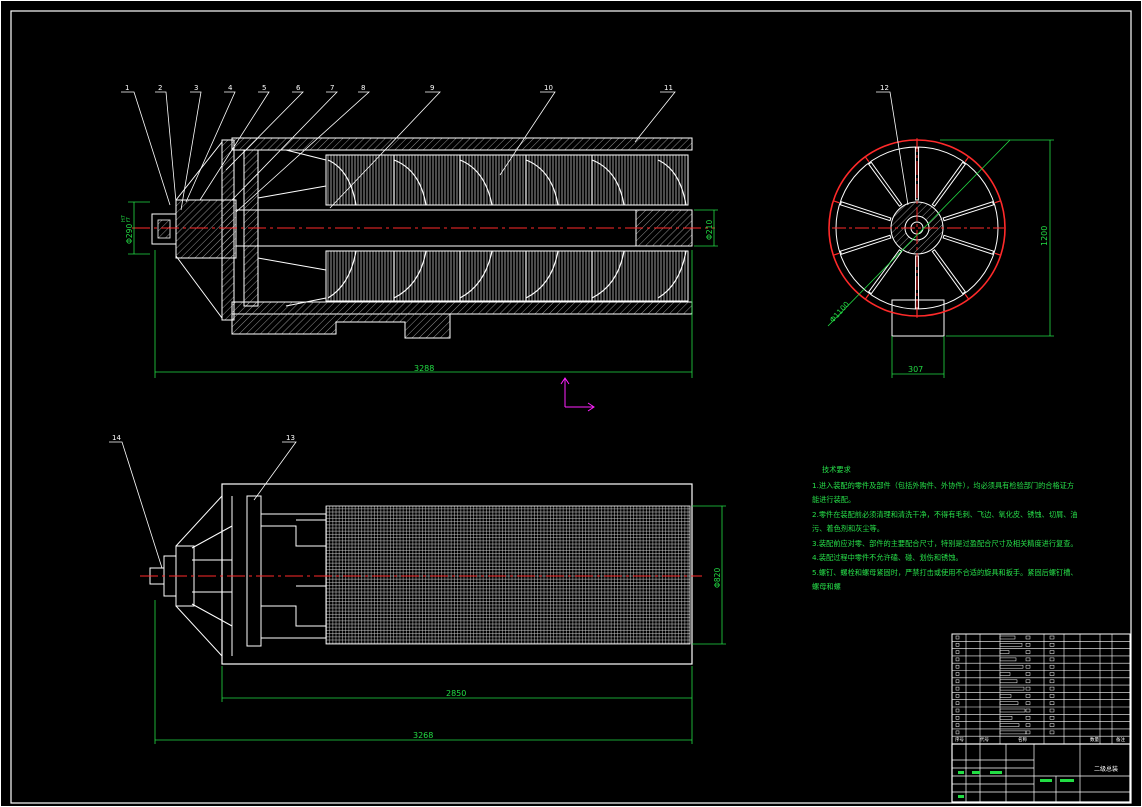 Image resolution: width=1142 pixels, height=807 pixels. I want to click on dim-diameter-1100: Φ1100, so click(840, 312).